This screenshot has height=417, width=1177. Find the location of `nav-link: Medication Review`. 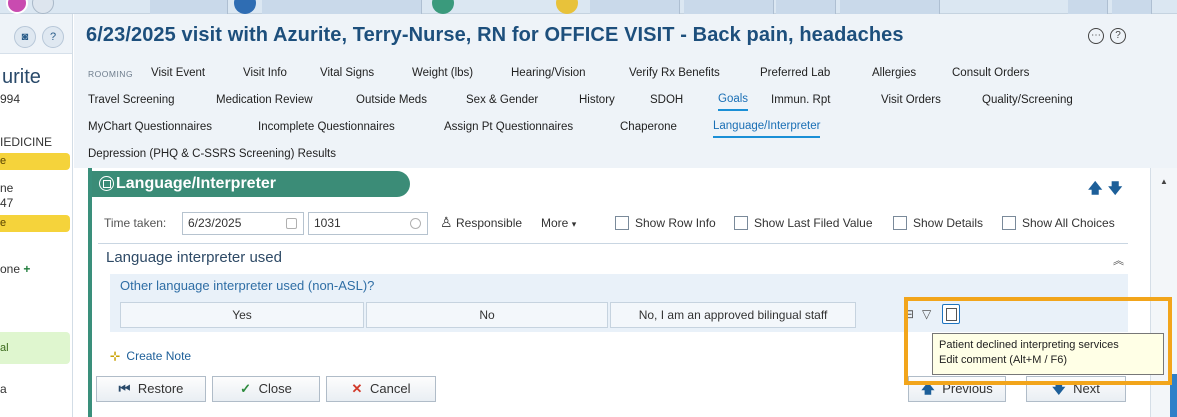

nav-link: Medication Review is located at coordinates (264, 100).